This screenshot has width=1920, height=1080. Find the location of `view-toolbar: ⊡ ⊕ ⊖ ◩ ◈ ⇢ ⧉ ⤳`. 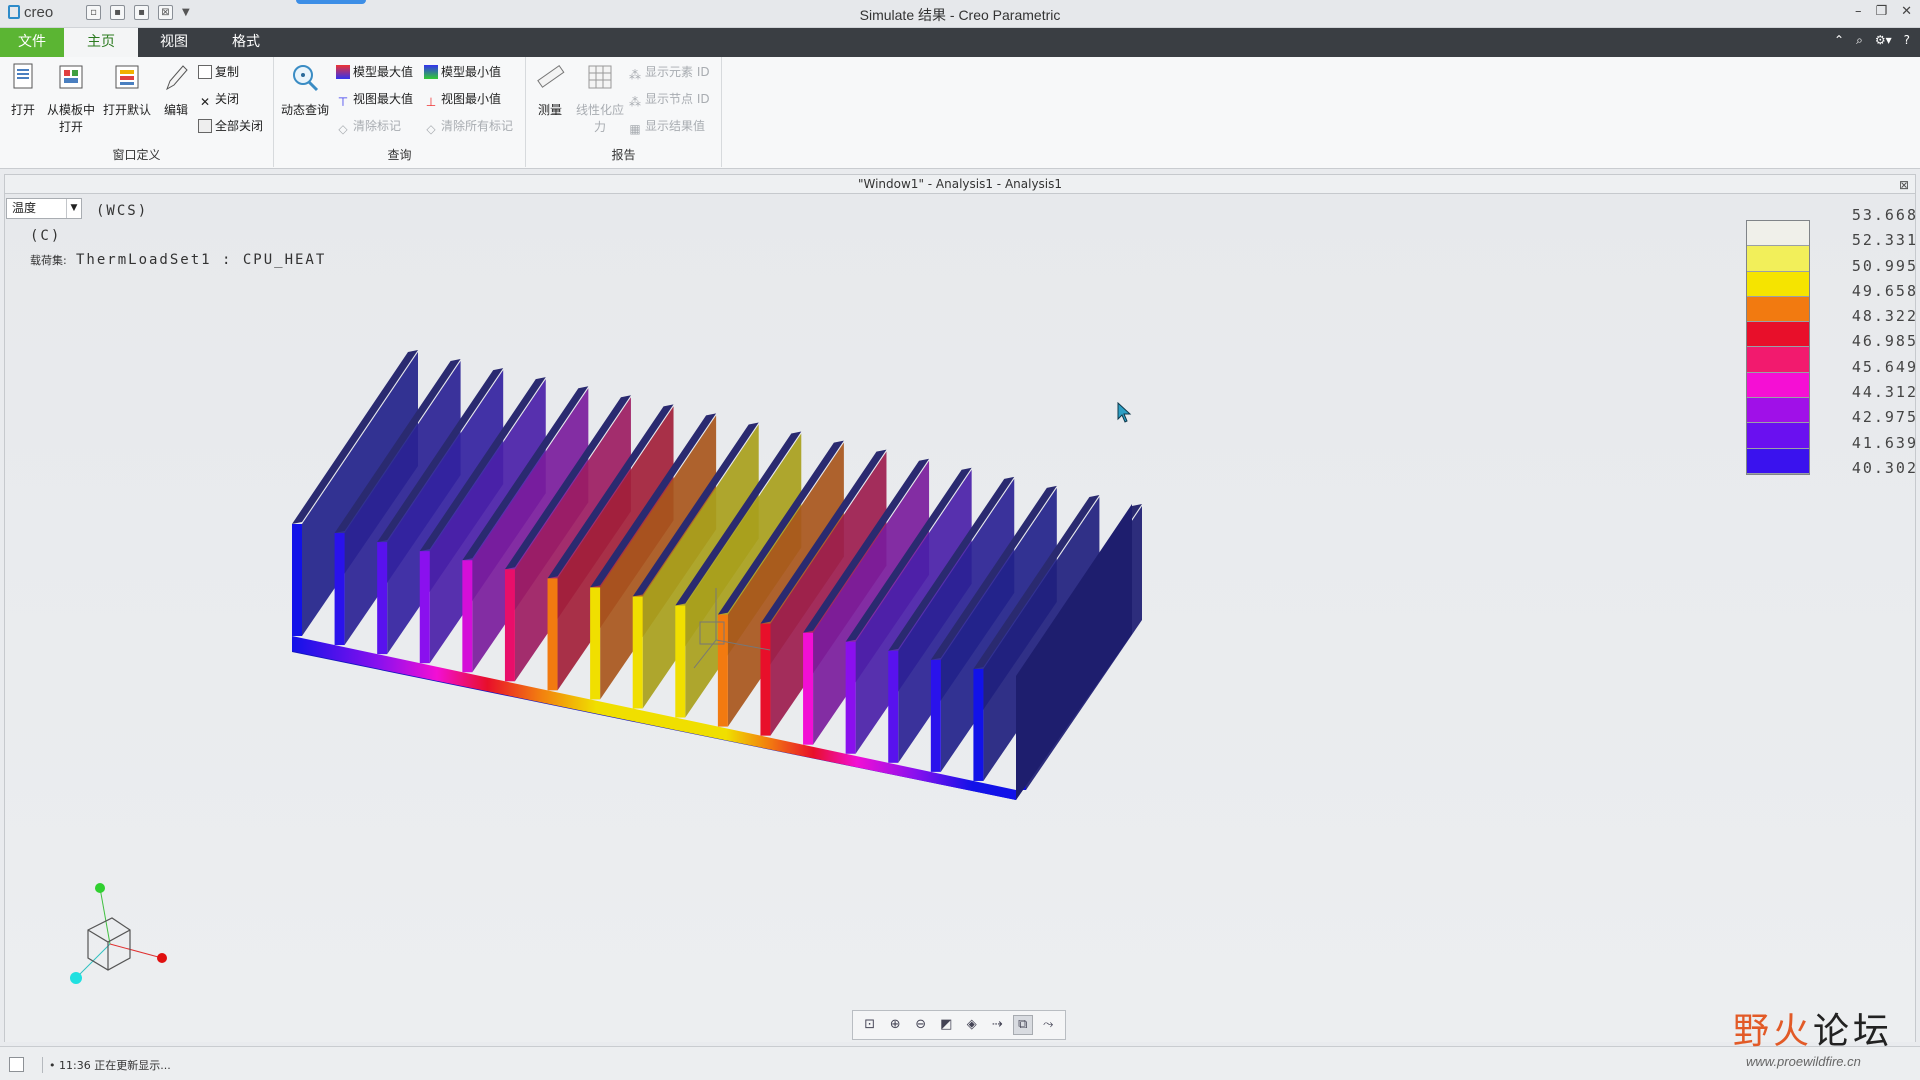

view-toolbar: ⊡ ⊕ ⊖ ◩ ◈ ⇢ ⧉ ⤳ is located at coordinates (959, 1025).